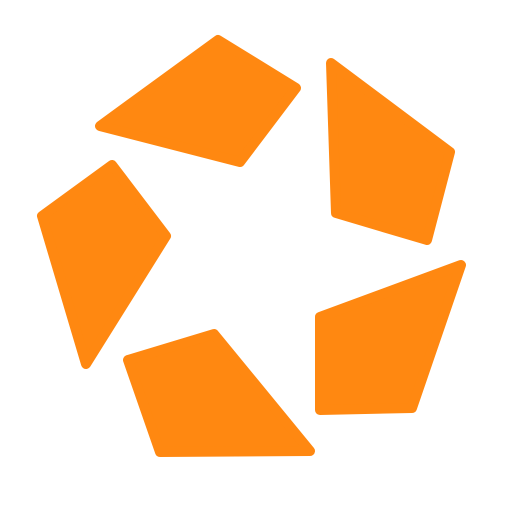  What do you see at coordinates (390, 337) in the screenshot?
I see `logo-segment-bottom-right` at bounding box center [390, 337].